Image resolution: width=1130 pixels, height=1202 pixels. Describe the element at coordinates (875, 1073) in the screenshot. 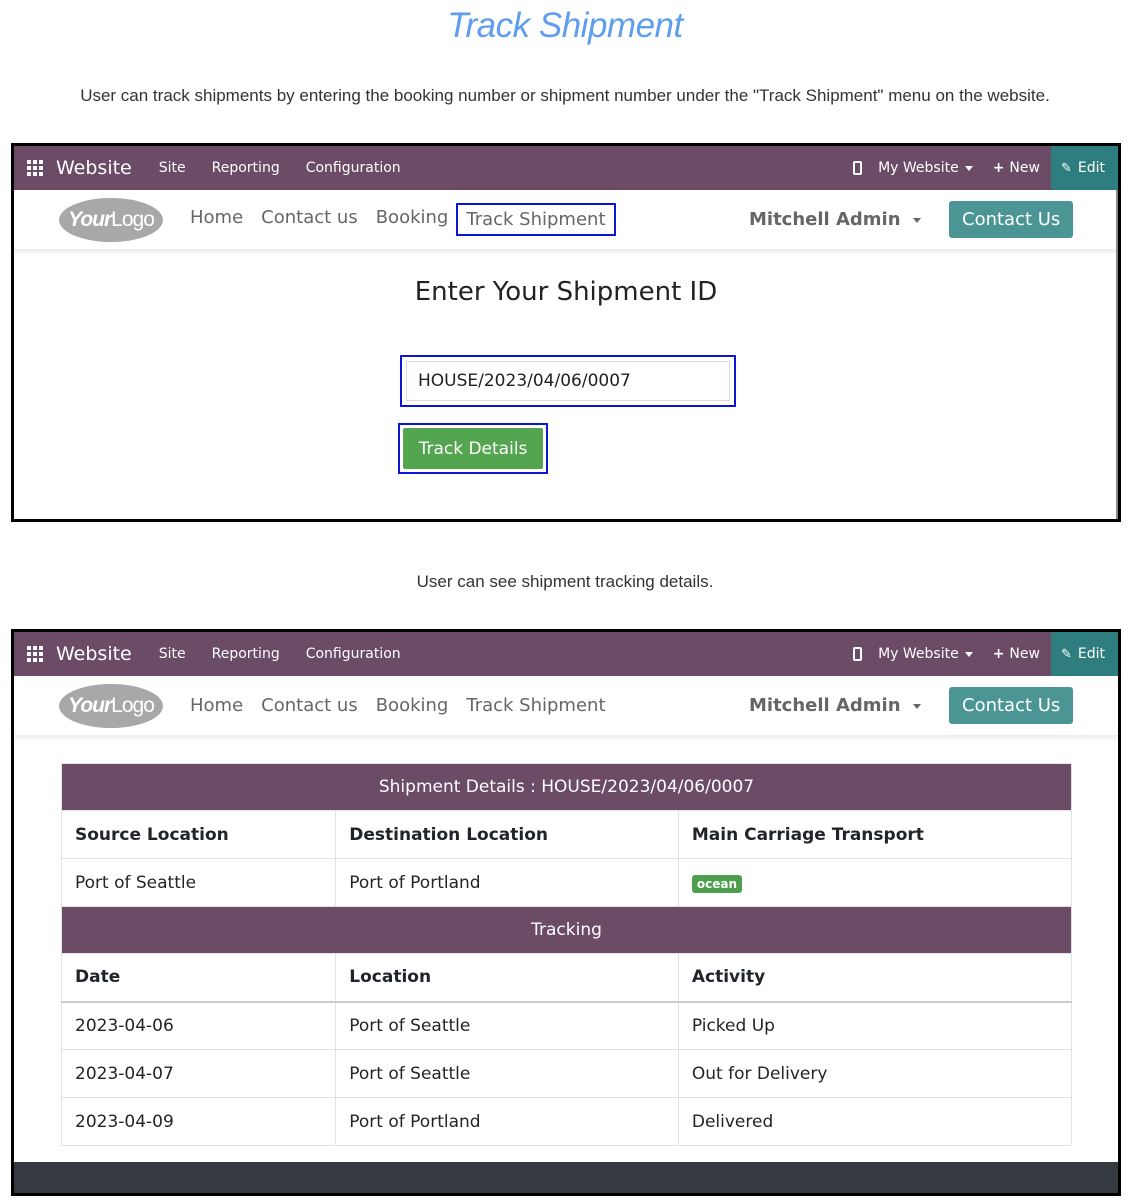

I see `tracking-activity: Out for Delivery` at that location.